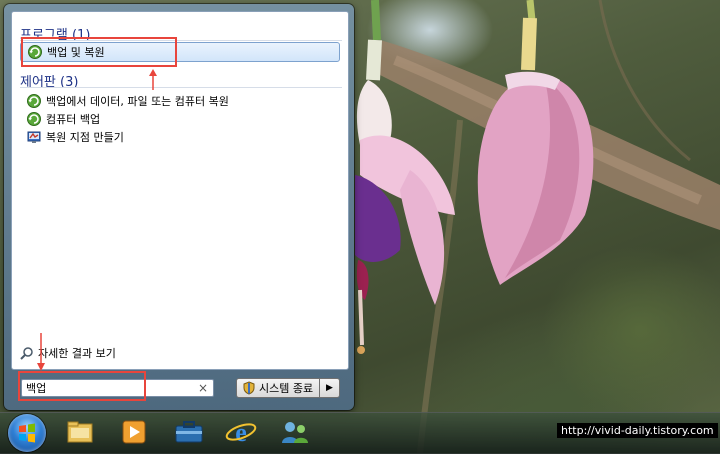  What do you see at coordinates (180, 137) in the screenshot?
I see `result-create-restore-point: 복원 지점 만들기` at bounding box center [180, 137].